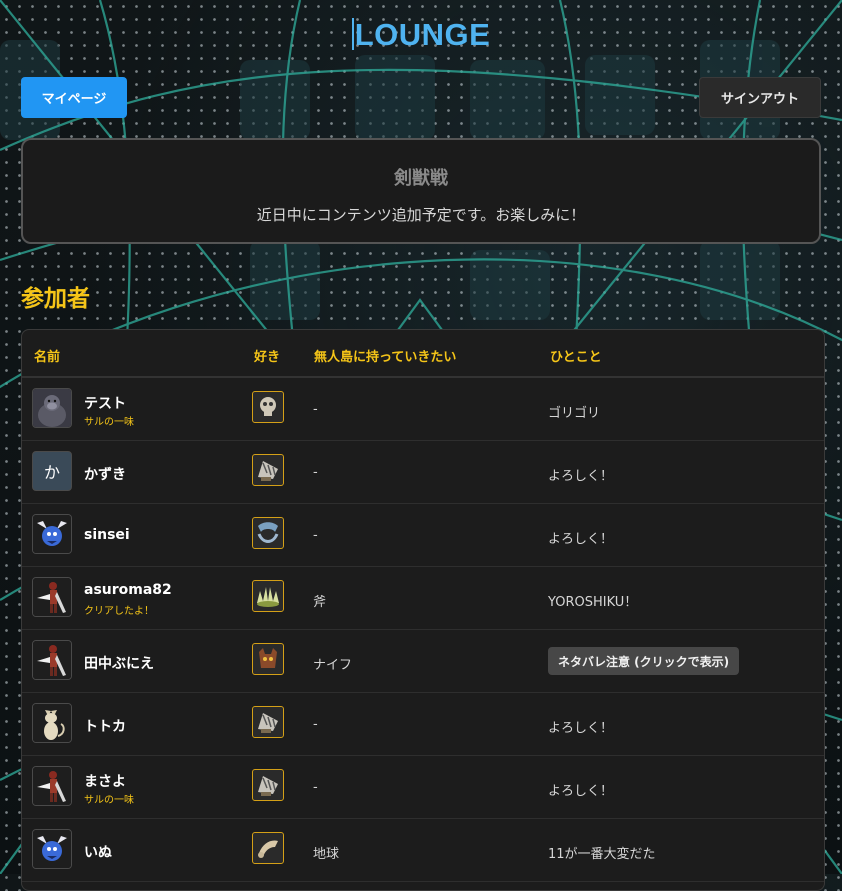  Describe the element at coordinates (268, 659) in the screenshot. I see `demon-icon` at that location.